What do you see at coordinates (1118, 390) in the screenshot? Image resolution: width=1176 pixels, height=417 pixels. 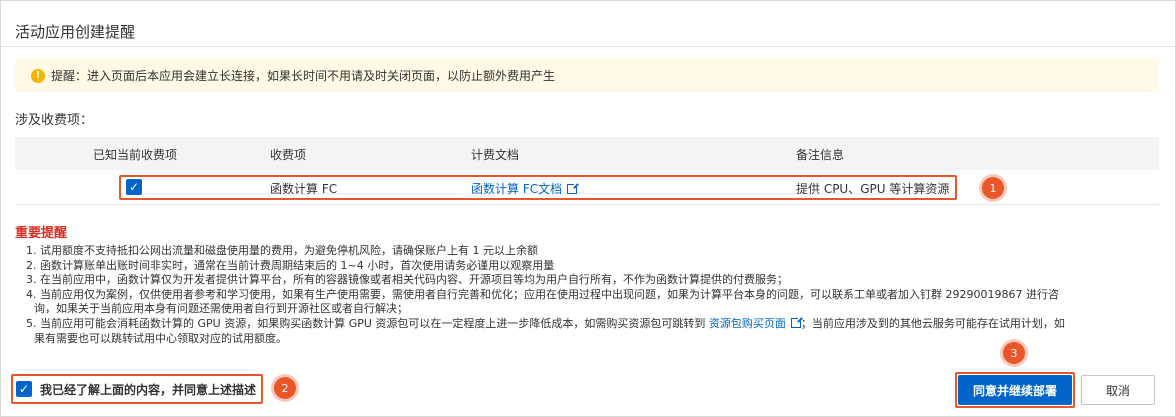 I see `cancel-button: 取消` at bounding box center [1118, 390].